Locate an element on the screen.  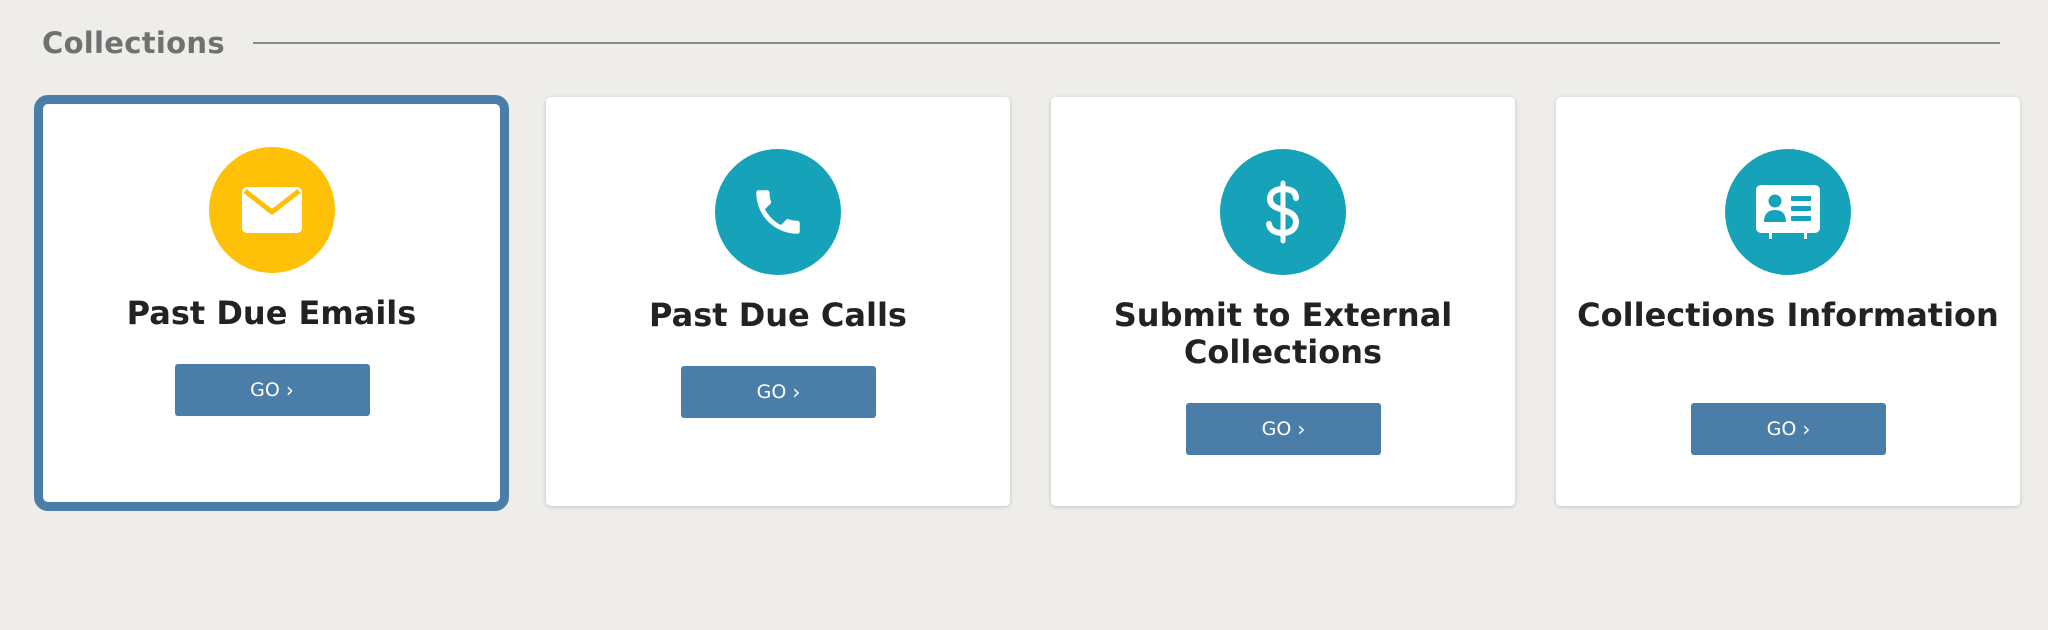
card-collections-information: Collections Information GO › is located at coordinates (1788, 301).